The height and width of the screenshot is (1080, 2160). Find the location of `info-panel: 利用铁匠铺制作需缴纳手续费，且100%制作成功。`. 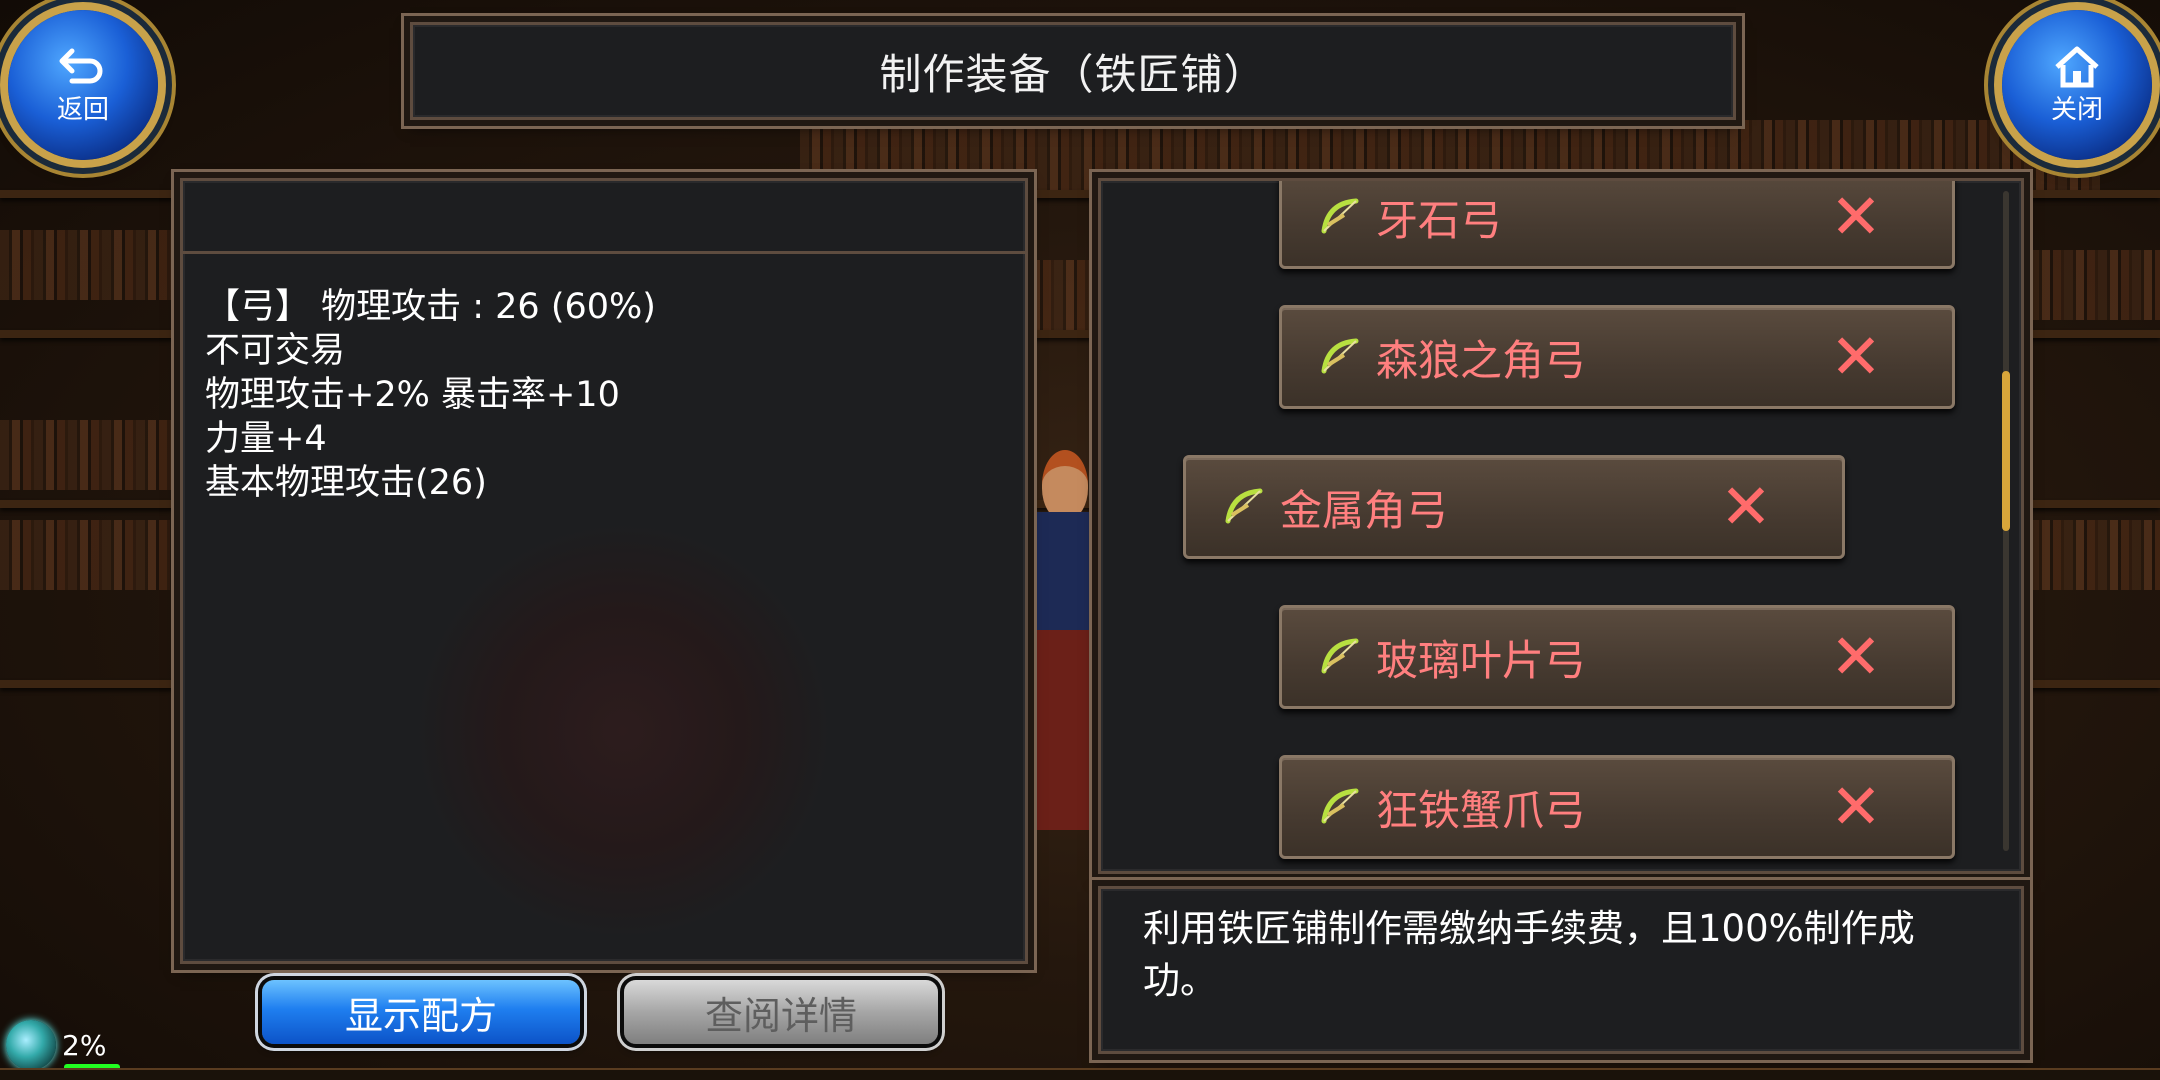

info-panel: 利用铁匠铺制作需缴纳手续费，且100%制作成功。 is located at coordinates (1561, 970).